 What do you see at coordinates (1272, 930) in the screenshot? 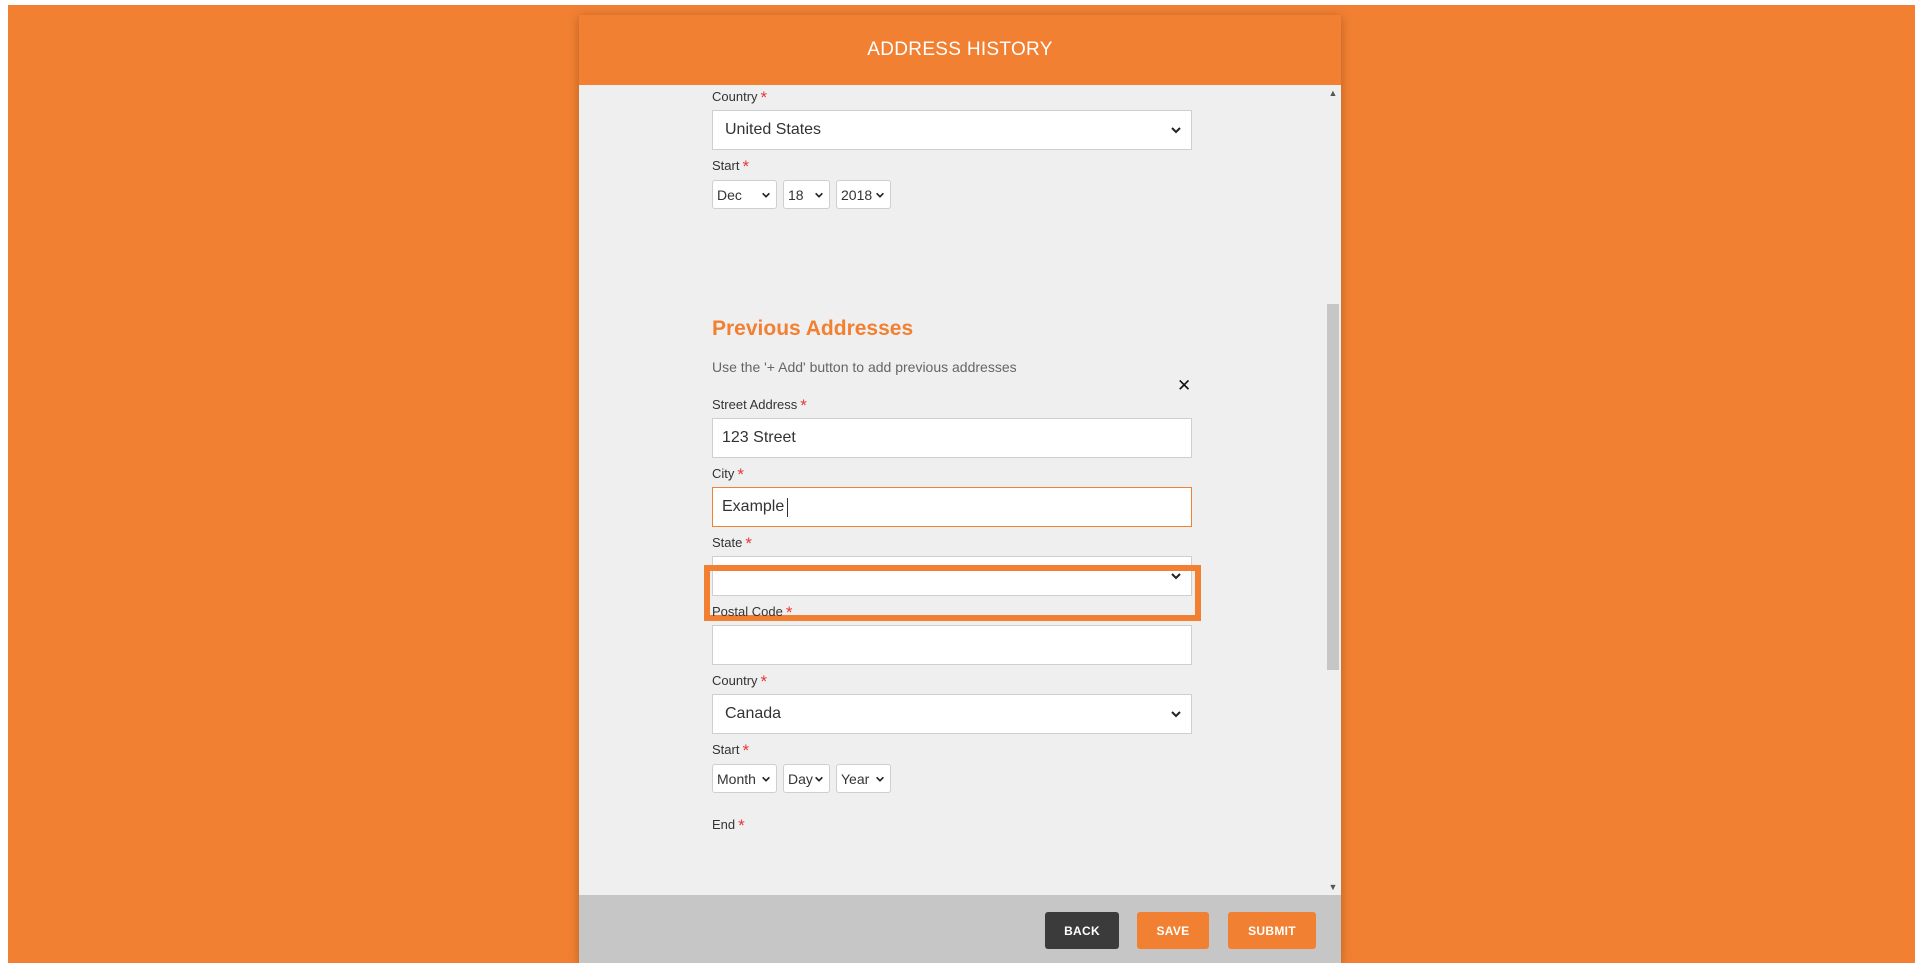
I see `submit-button: SUBMIT` at bounding box center [1272, 930].